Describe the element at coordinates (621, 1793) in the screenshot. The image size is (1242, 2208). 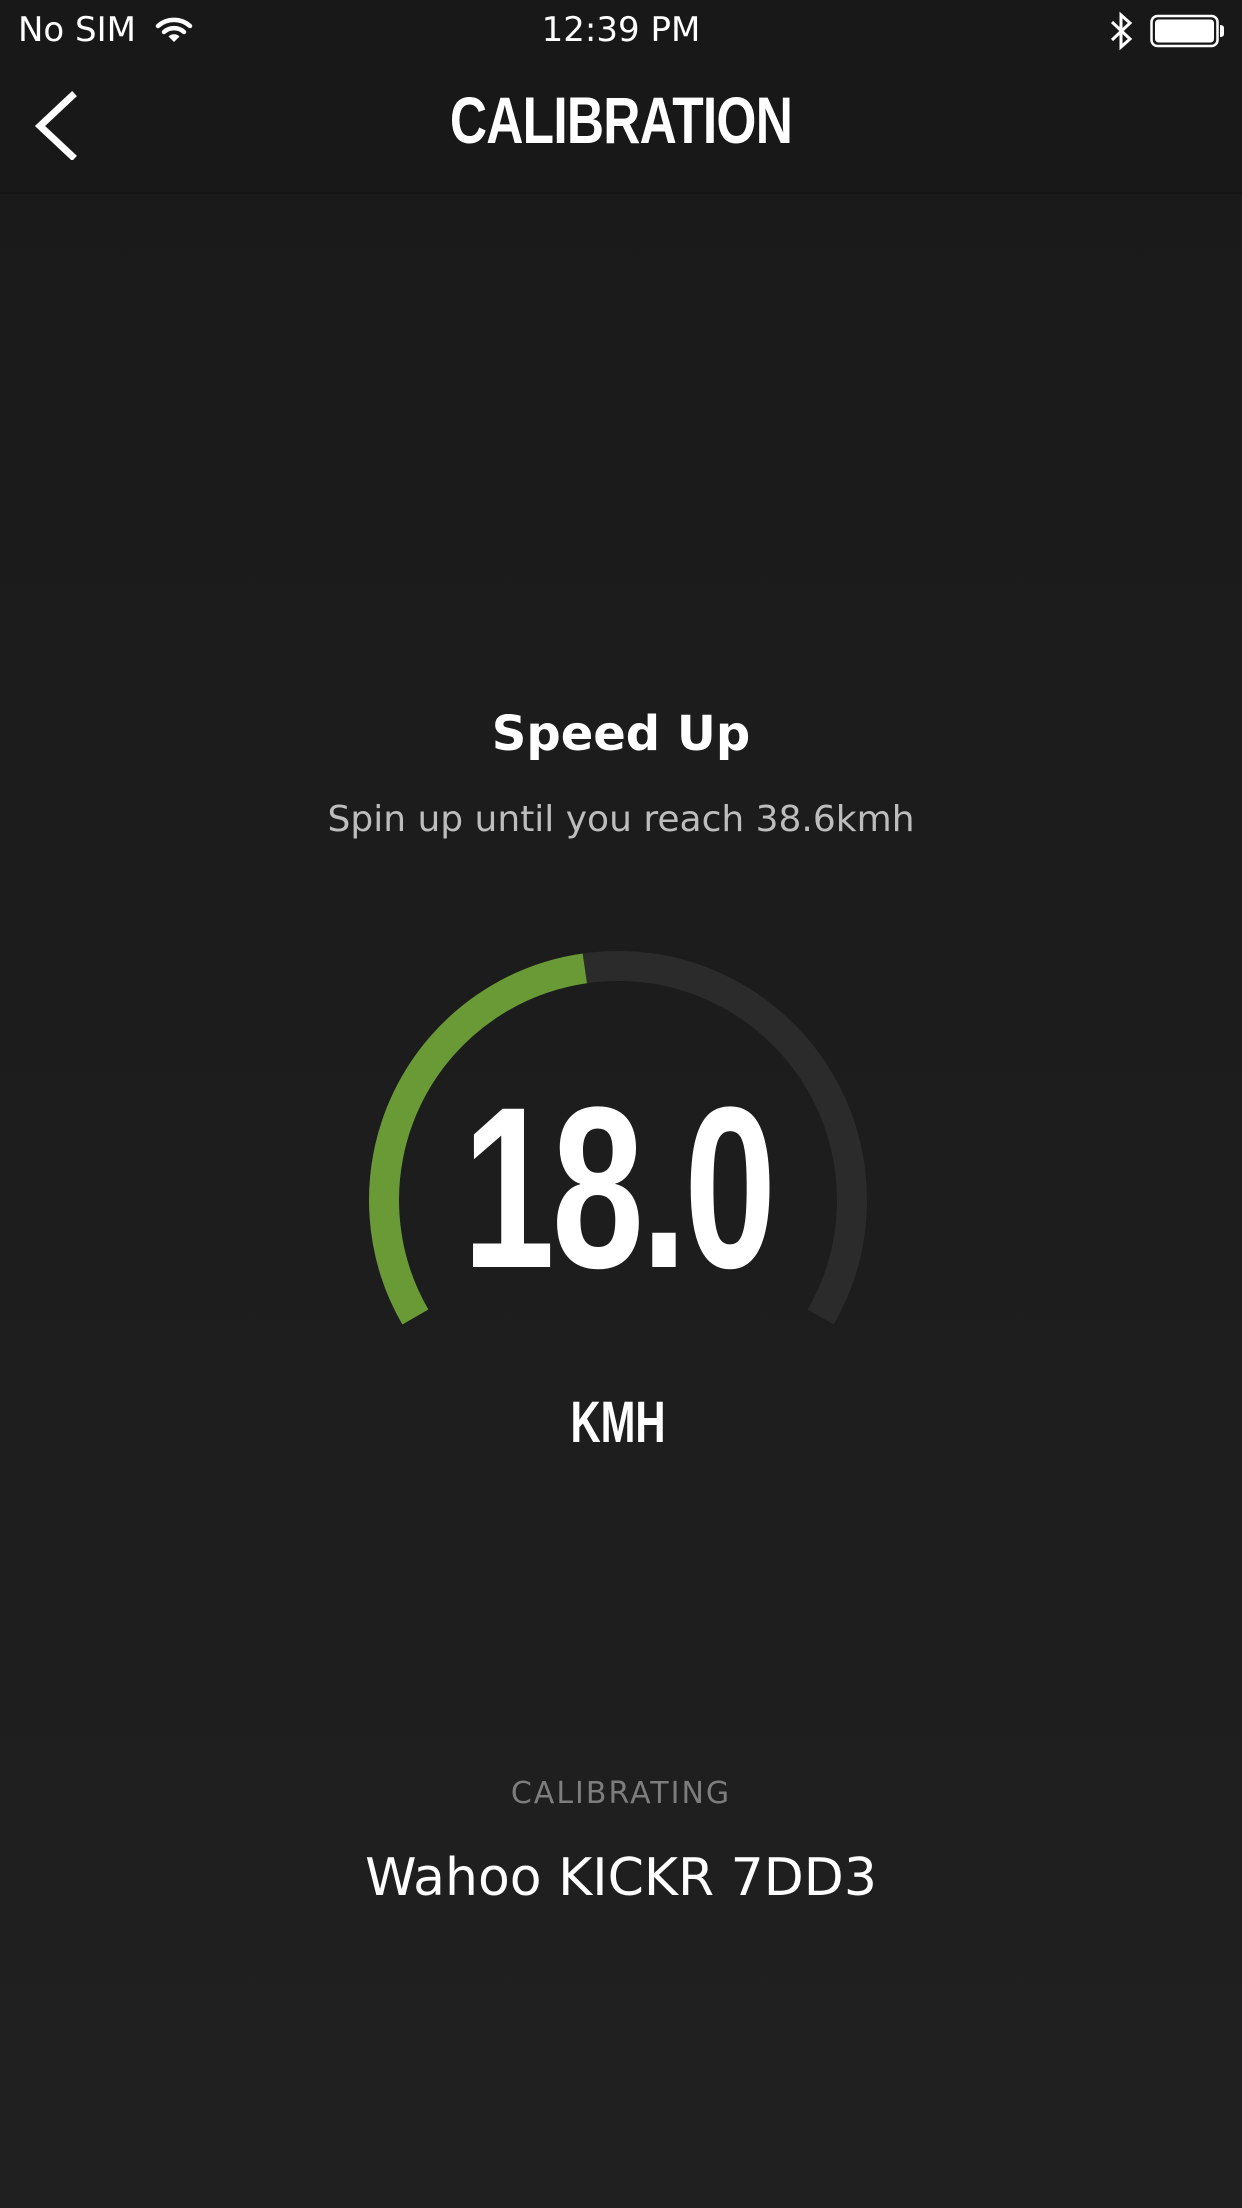
I see `calibration-status-label: CALIBRATING` at that location.